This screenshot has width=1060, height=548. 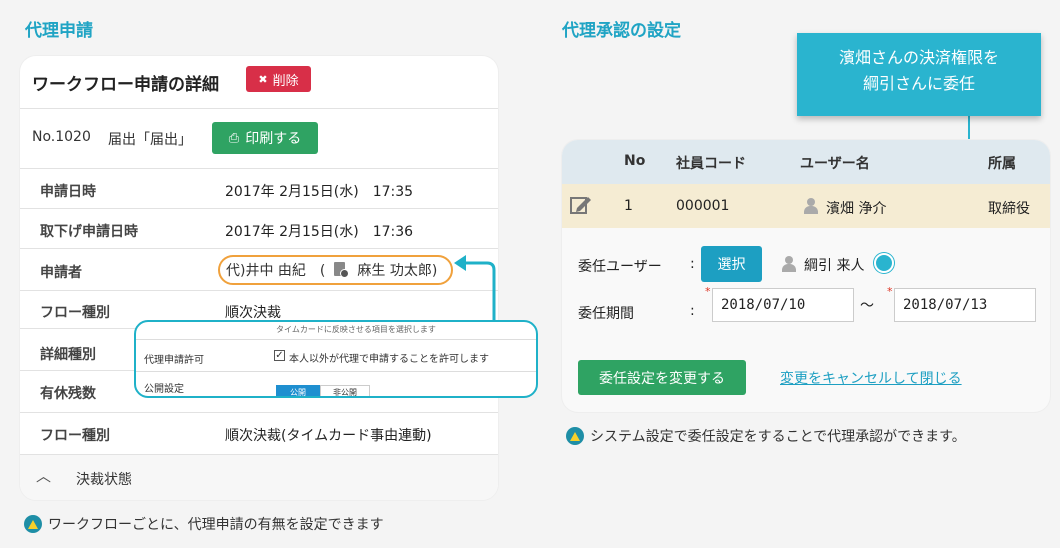 What do you see at coordinates (918, 57) in the screenshot?
I see `callout-line-1: 濱畑さんの決済権限を` at bounding box center [918, 57].